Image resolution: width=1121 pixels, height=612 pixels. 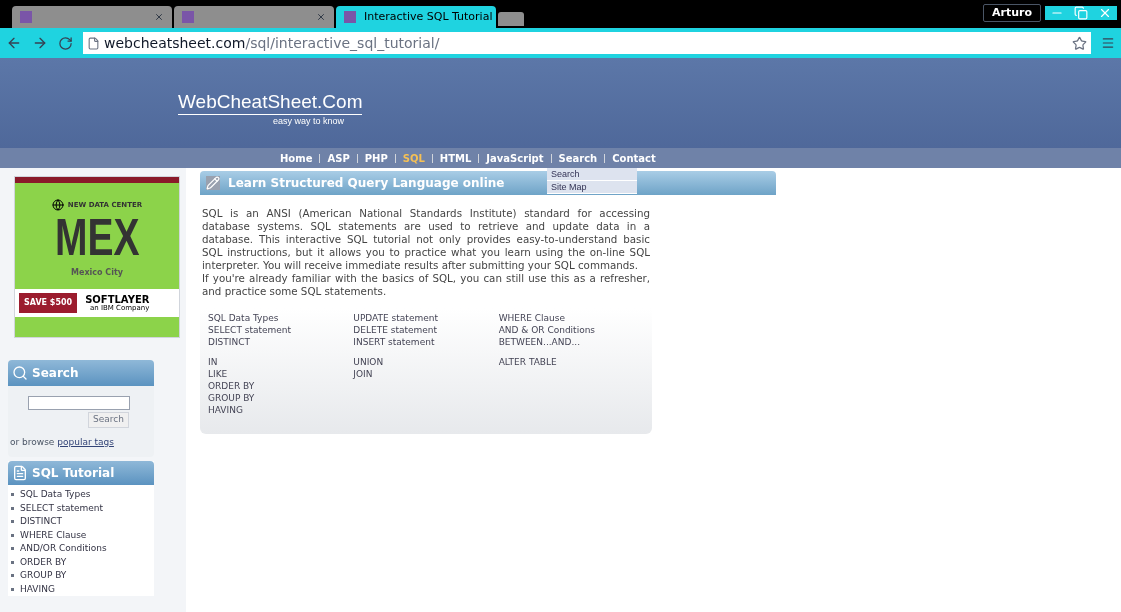 I want to click on topic-link: SQL Data Types, so click(x=281, y=318).